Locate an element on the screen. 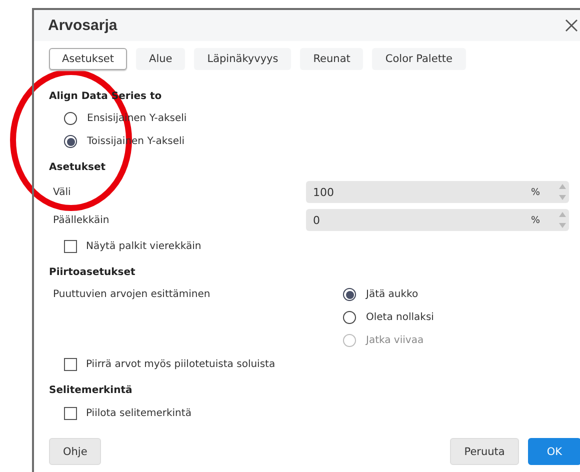 The height and width of the screenshot is (472, 580). dialog-title: Arvosarja is located at coordinates (83, 25).